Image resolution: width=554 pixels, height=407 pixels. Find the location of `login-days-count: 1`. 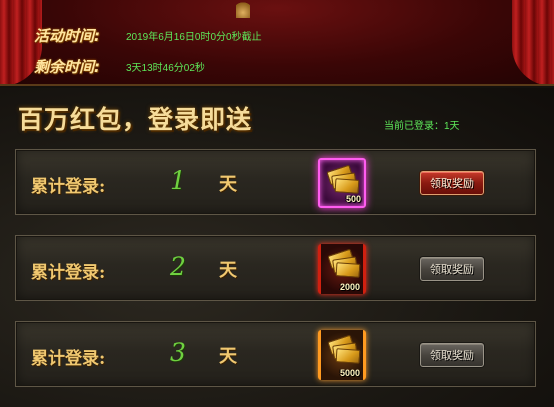

login-days-count: 1 is located at coordinates (178, 180).